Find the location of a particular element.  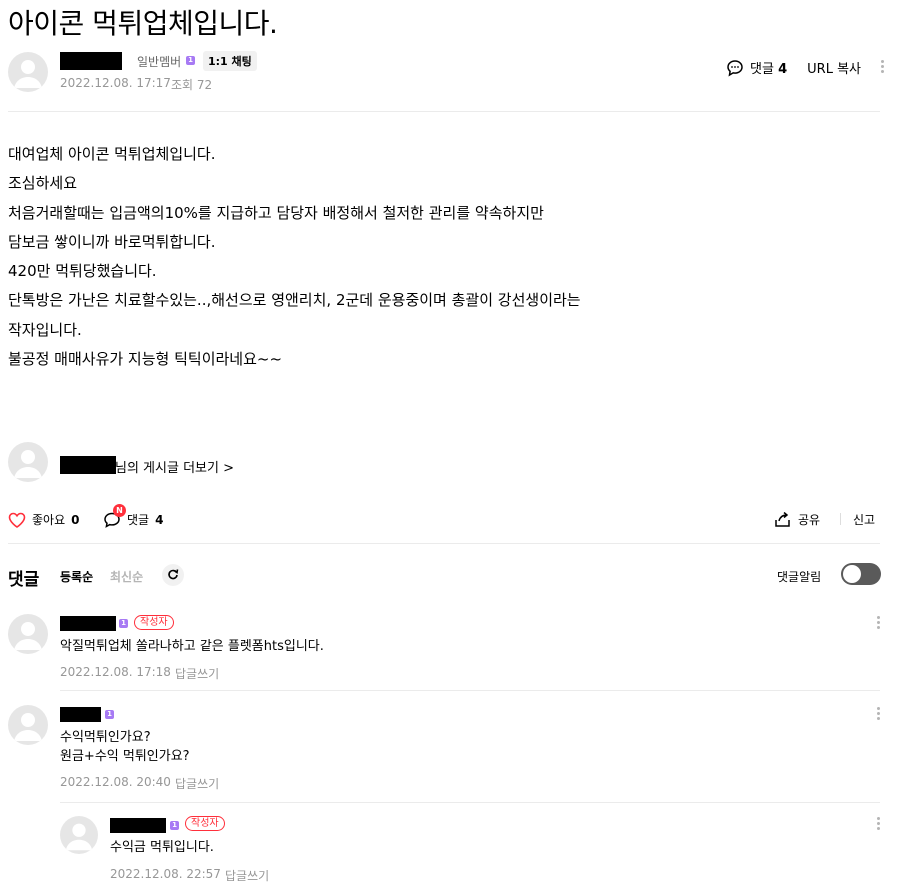

body-line: 담보금 쌓이니까 바로먹튀합니다. is located at coordinates (112, 241).